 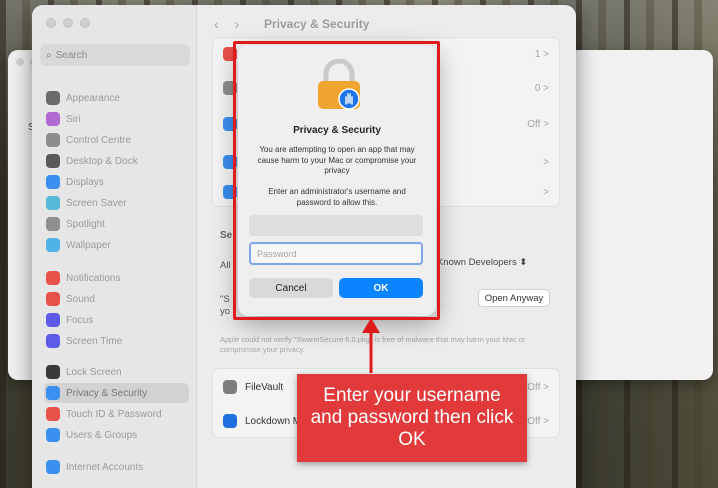 What do you see at coordinates (107, 393) in the screenshot?
I see `sidebar-item-label: Privacy & Security` at bounding box center [107, 393].